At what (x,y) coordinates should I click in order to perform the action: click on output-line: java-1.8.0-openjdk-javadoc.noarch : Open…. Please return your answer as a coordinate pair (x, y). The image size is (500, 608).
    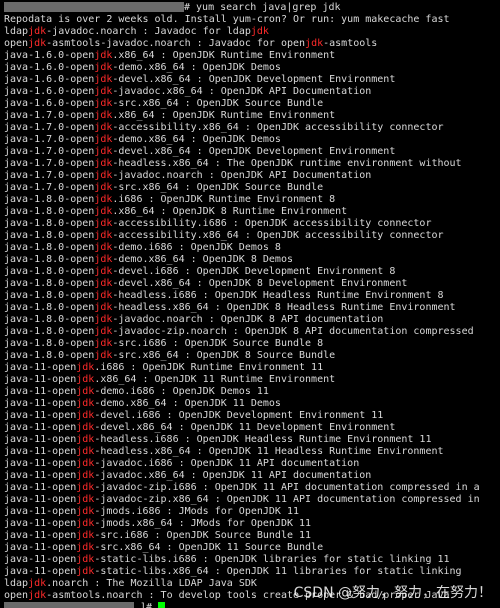
    Looking at the image, I should click on (194, 319).